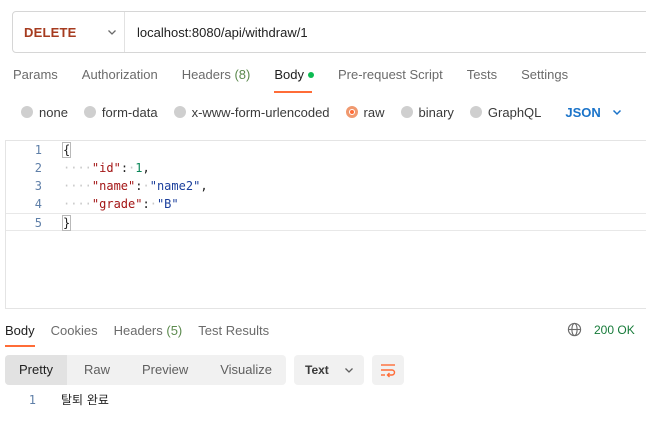 The image size is (646, 435). I want to click on radio-binary: binary, so click(427, 112).